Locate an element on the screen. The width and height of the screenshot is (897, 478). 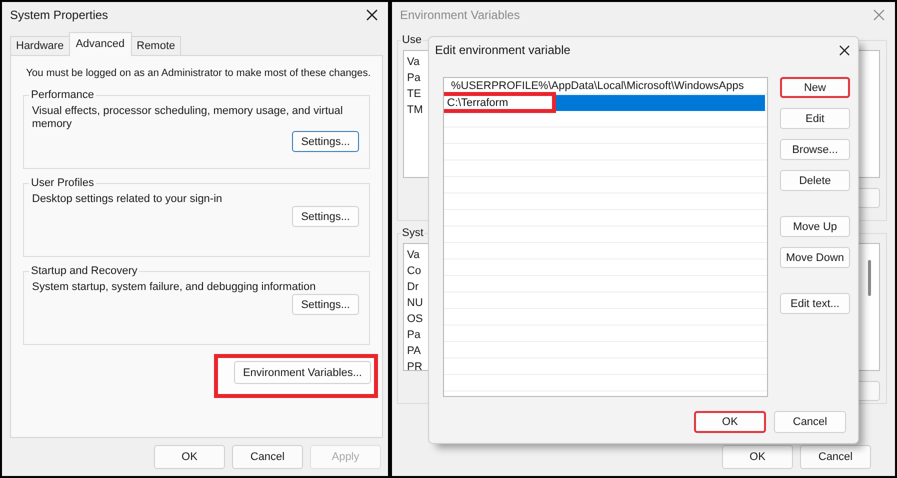
group-description: Desktop settings related to your sign-in is located at coordinates (128, 199).